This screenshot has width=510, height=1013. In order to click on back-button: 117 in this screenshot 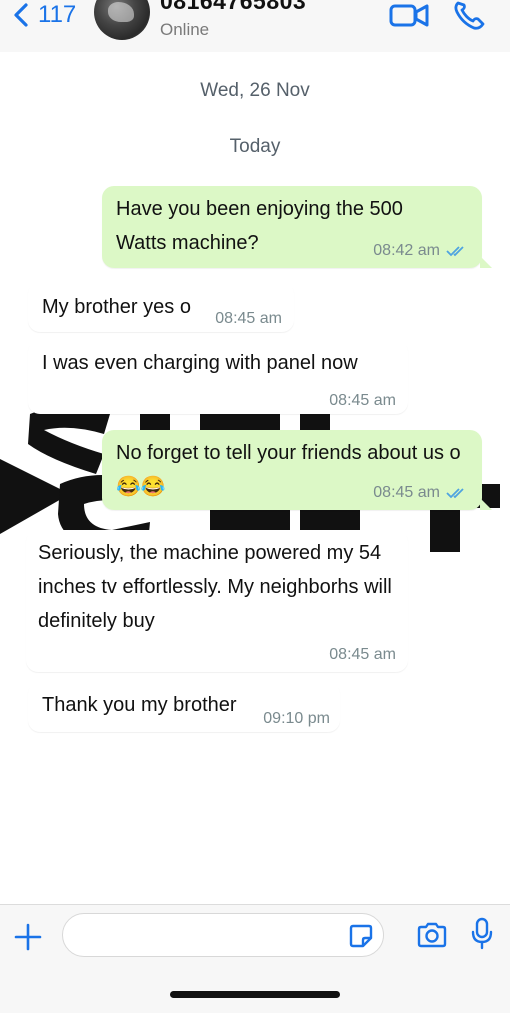, I will do `click(43, 15)`.